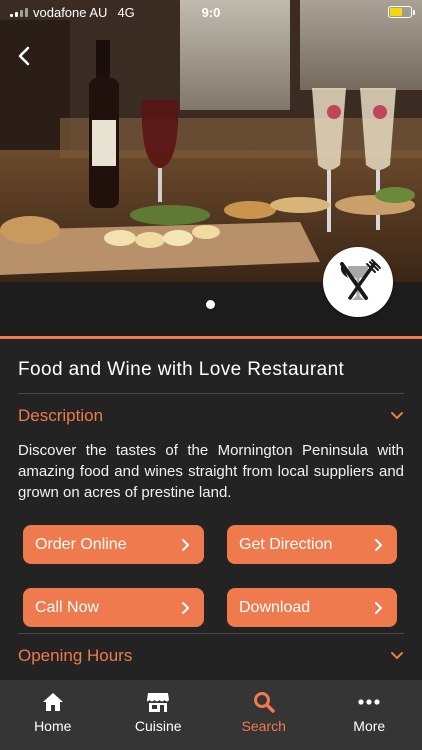 The height and width of the screenshot is (750, 422). I want to click on opening-hours-header: Opening Hours, so click(211, 655).